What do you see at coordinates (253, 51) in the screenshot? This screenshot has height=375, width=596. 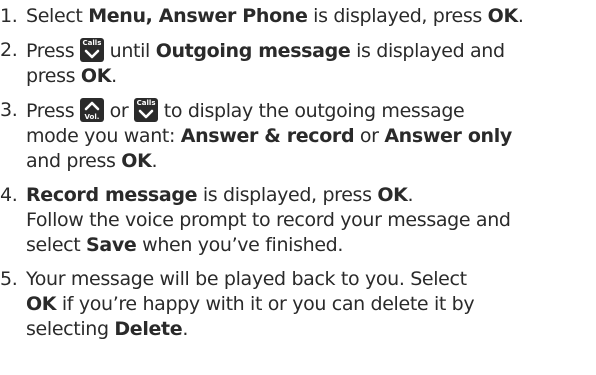 I see `outgoing-message-label: Outgoing message` at bounding box center [253, 51].